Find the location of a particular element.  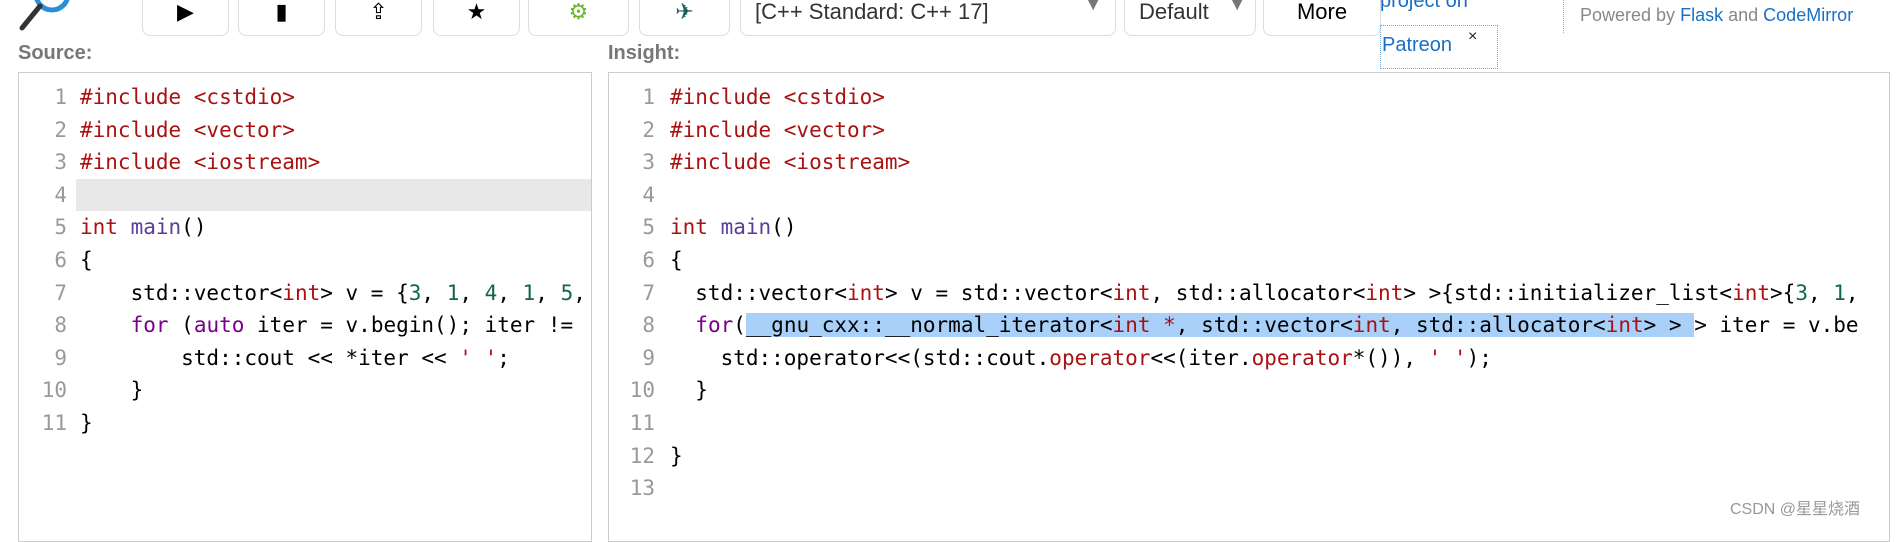

code-text: std::vector<int> v = {3, 1, 4, 1, 5, is located at coordinates (333, 293).